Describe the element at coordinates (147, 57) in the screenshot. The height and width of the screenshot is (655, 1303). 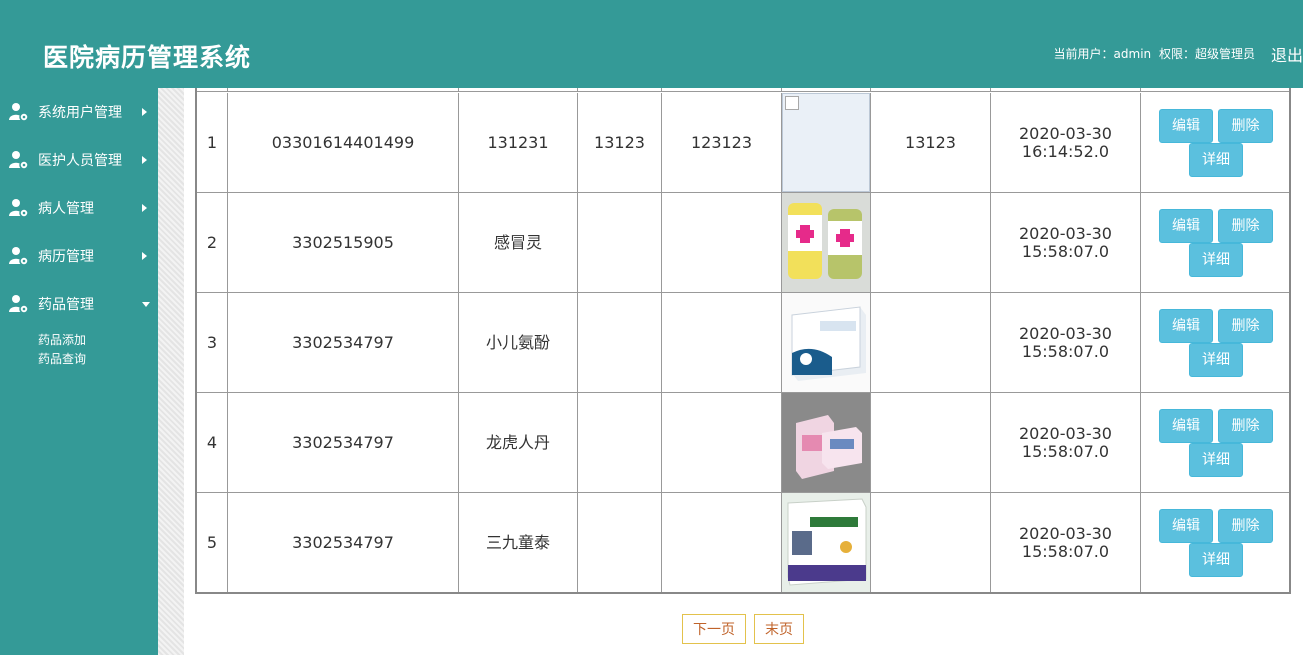
I see `app-title: 医院病历管理系统` at that location.